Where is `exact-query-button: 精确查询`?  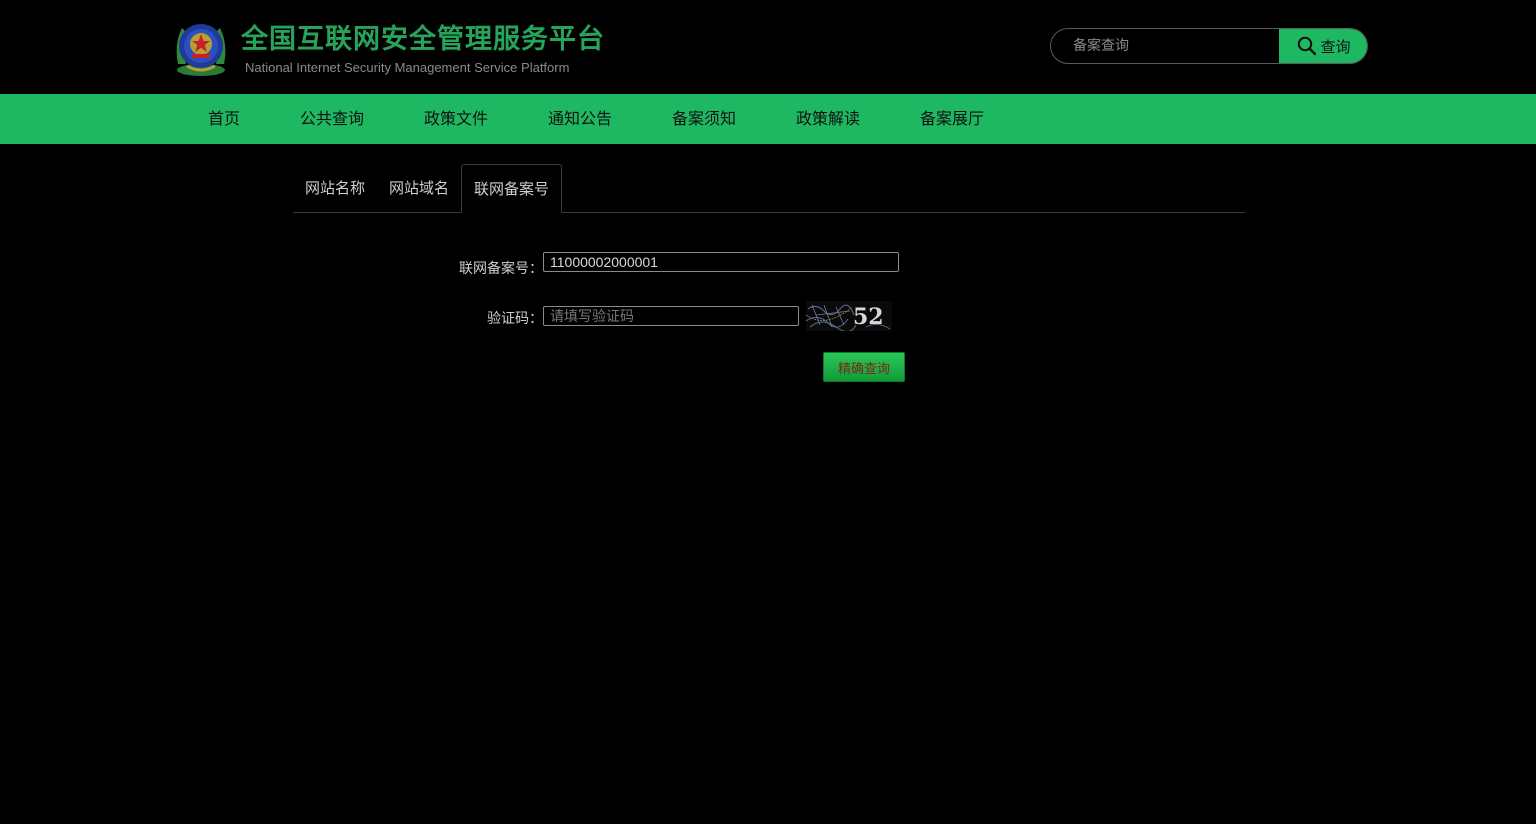 exact-query-button: 精确查询 is located at coordinates (864, 367).